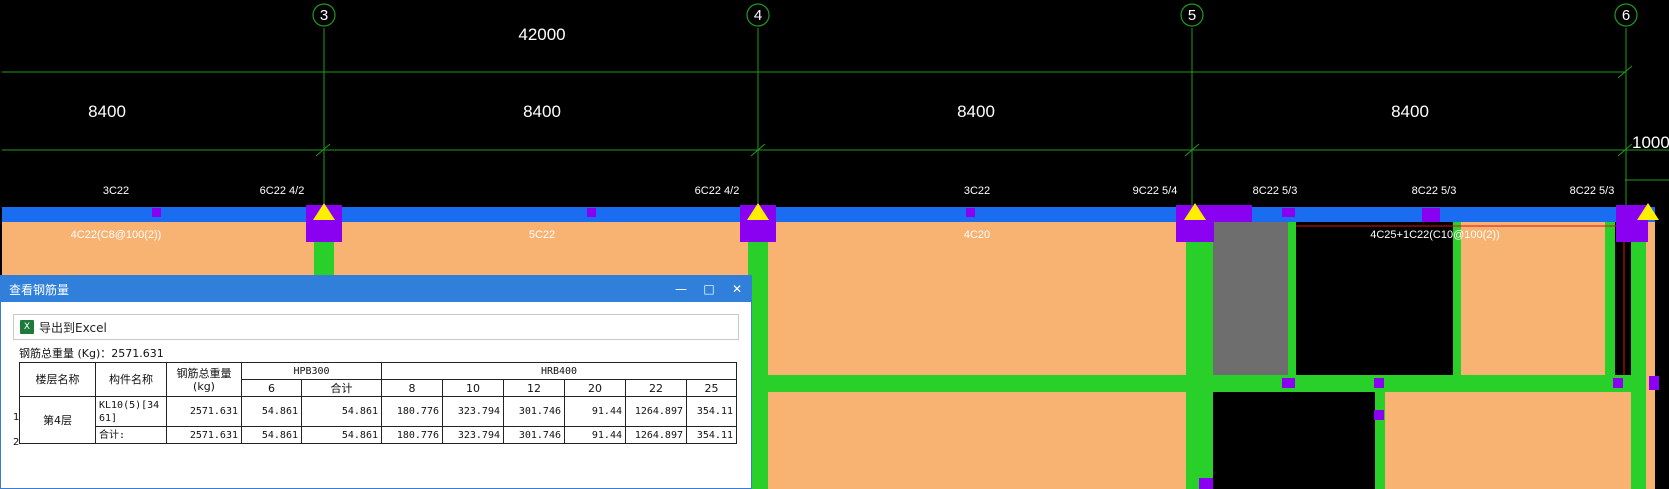 Image resolution: width=1669 pixels, height=489 pixels. What do you see at coordinates (1250, 298) in the screenshot?
I see `grey-block` at bounding box center [1250, 298].